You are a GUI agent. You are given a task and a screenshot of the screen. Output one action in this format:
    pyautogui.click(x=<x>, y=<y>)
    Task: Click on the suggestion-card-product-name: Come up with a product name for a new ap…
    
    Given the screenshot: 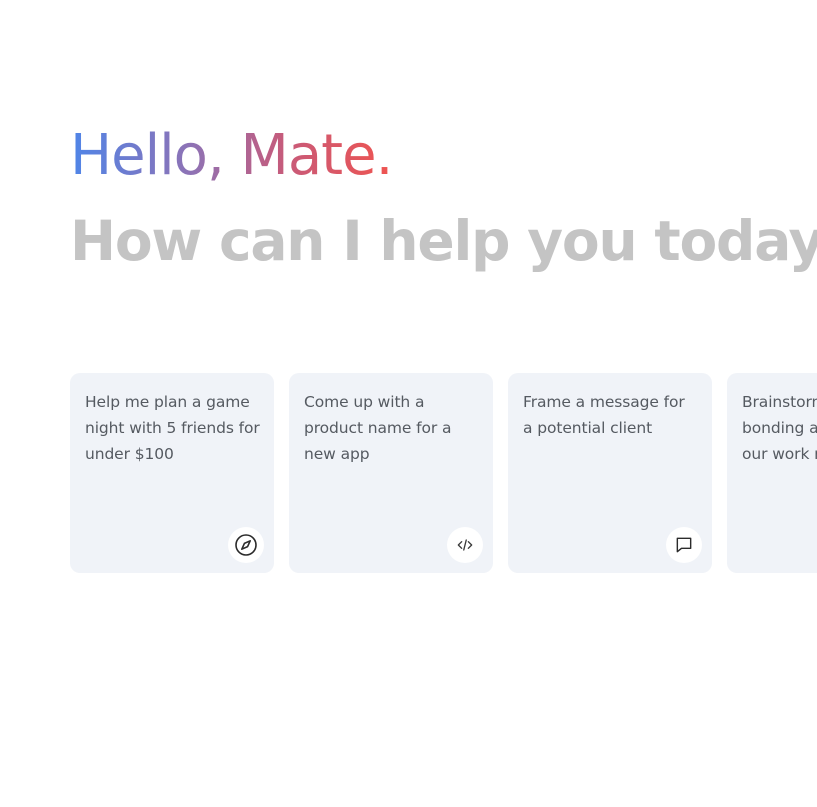 What is the action you would take?
    pyautogui.click(x=391, y=473)
    